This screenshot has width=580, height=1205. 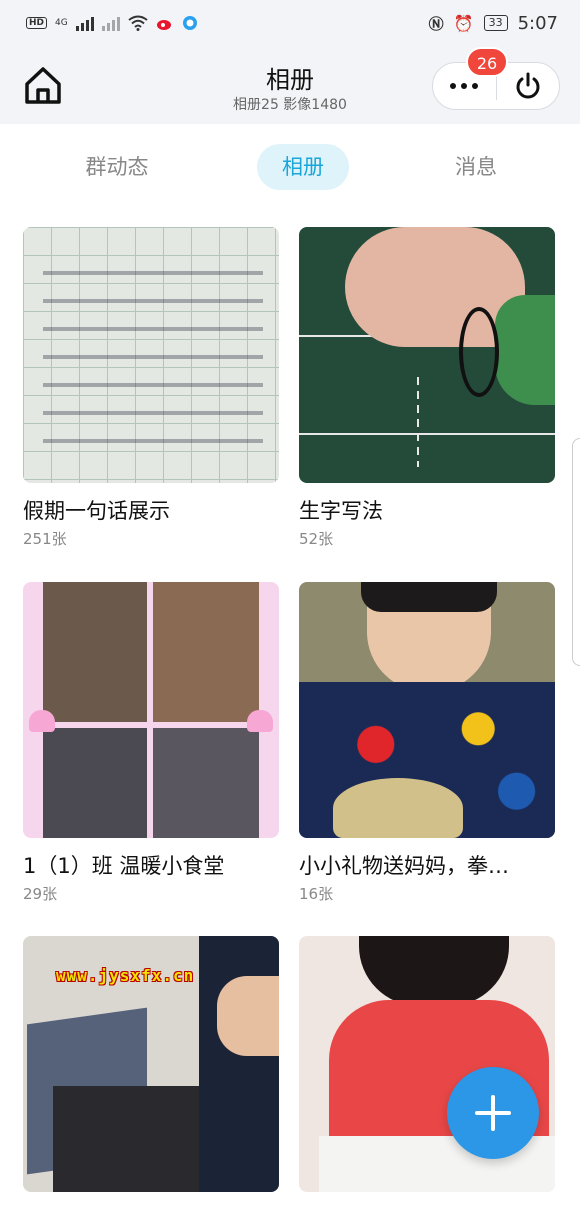 I want to click on tab-bar: 群动态 相册 消息, so click(x=290, y=169).